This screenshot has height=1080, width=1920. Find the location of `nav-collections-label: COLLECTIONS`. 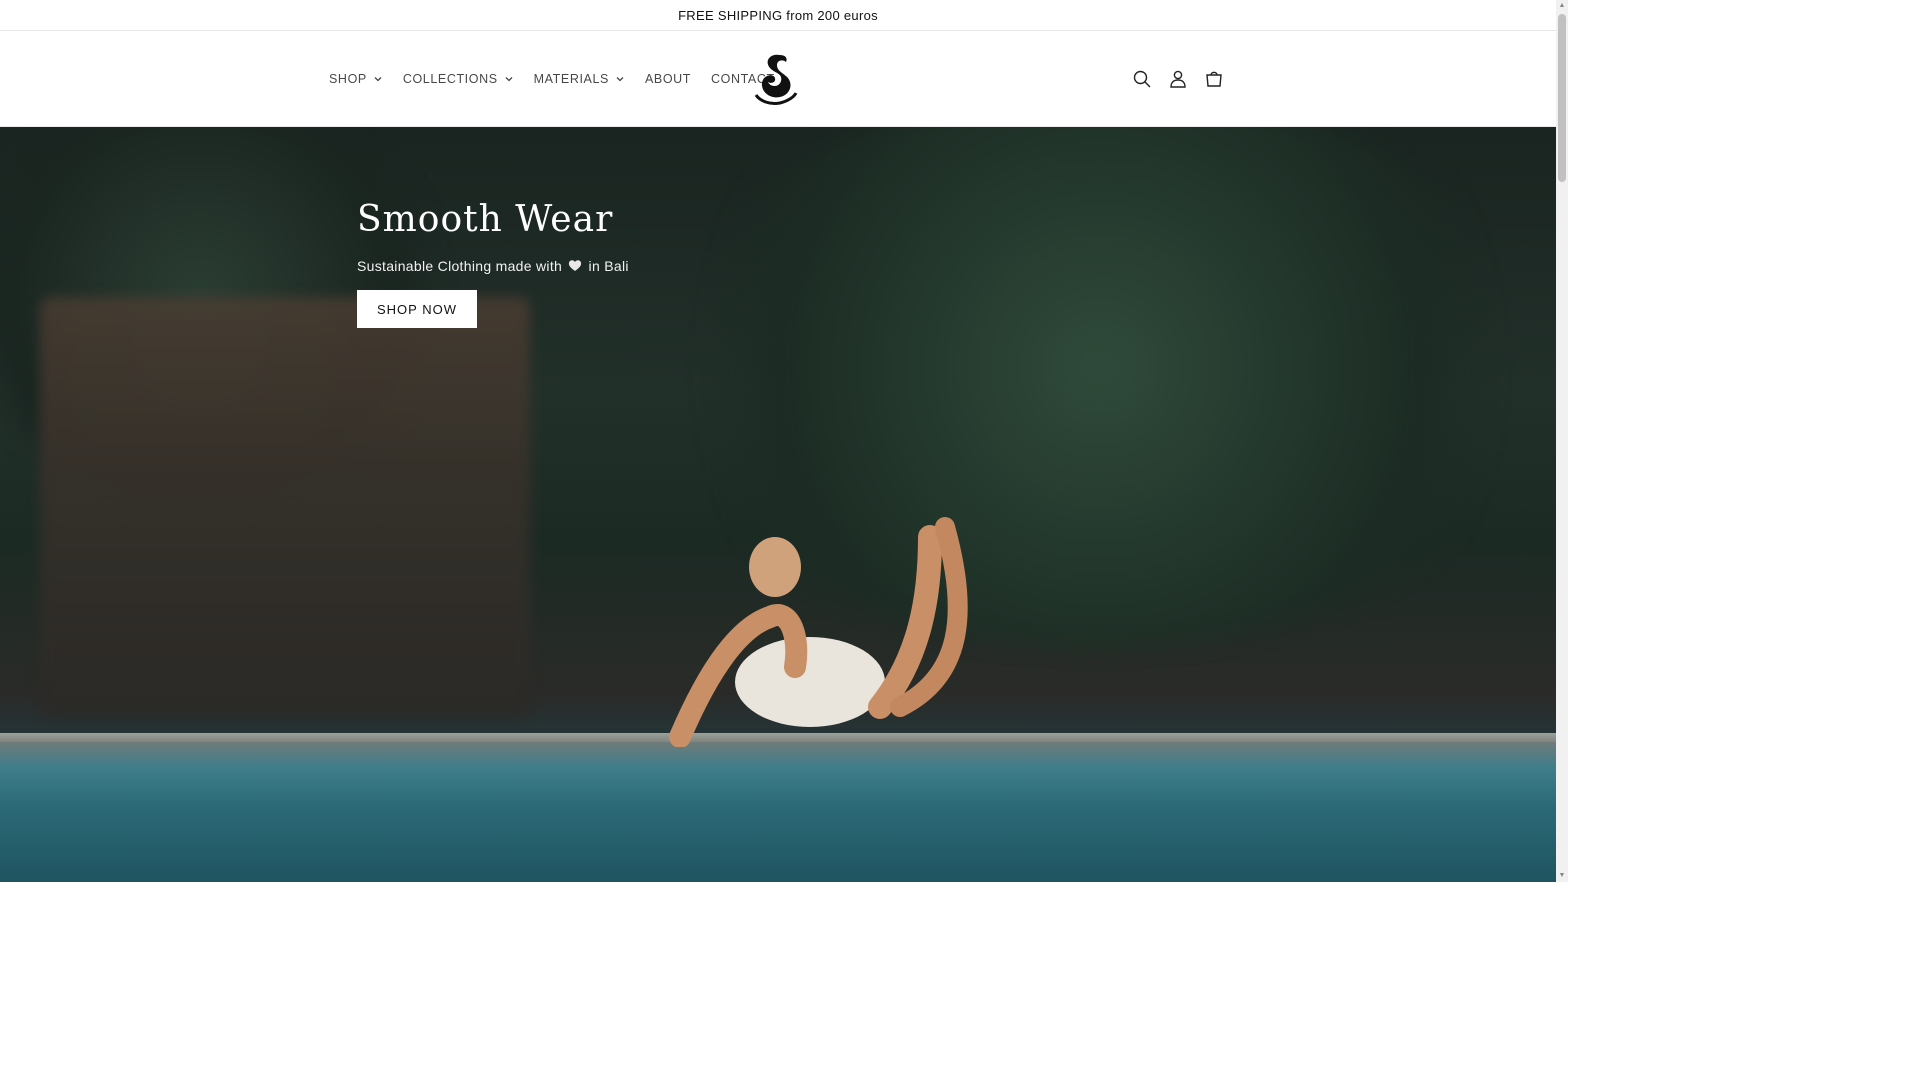

nav-collections-label: COLLECTIONS is located at coordinates (450, 78).